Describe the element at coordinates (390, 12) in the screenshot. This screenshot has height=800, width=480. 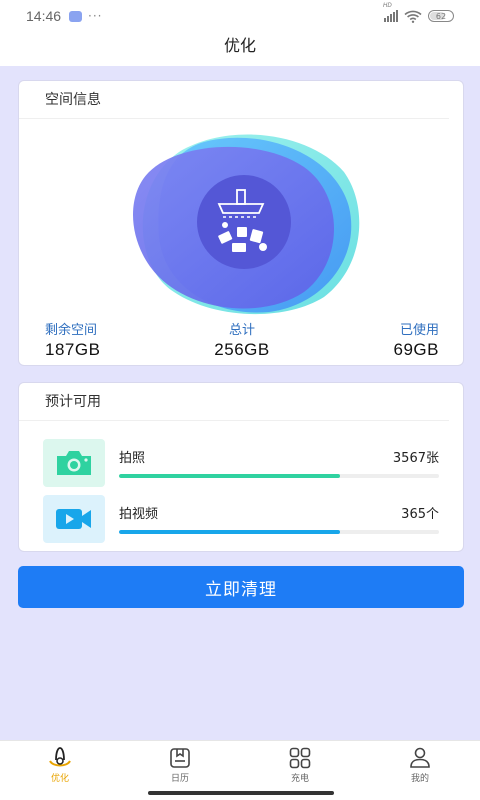
I see `cellular-signal-icon: HD` at that location.